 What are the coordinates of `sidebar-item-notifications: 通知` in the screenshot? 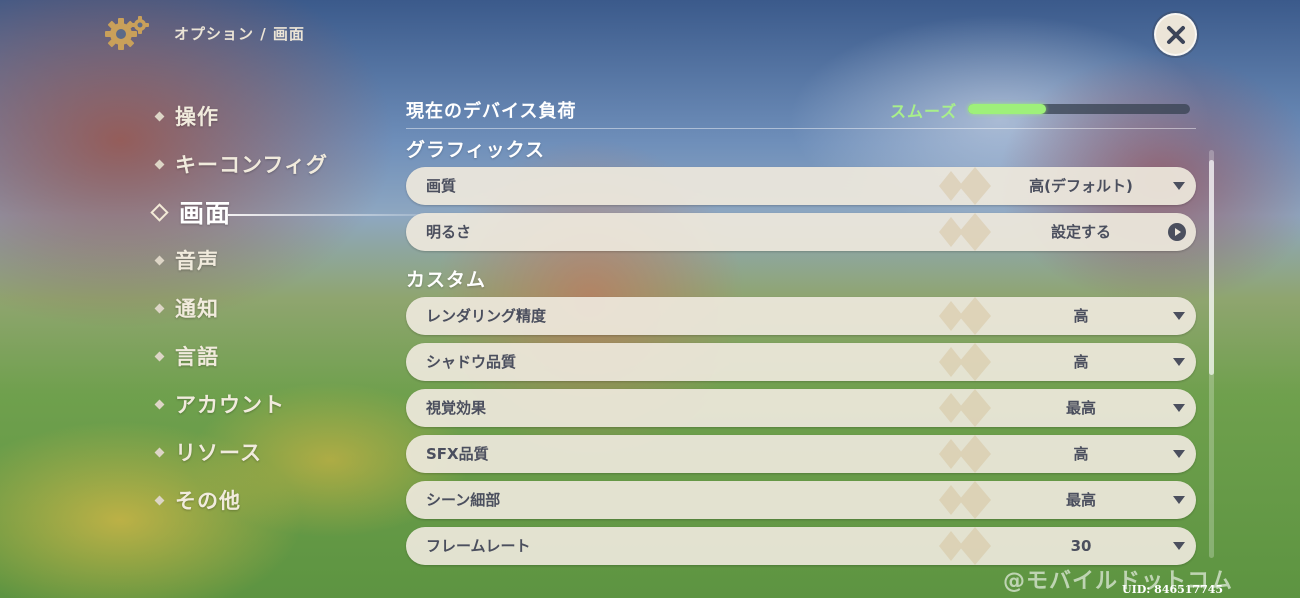 It's located at (239, 308).